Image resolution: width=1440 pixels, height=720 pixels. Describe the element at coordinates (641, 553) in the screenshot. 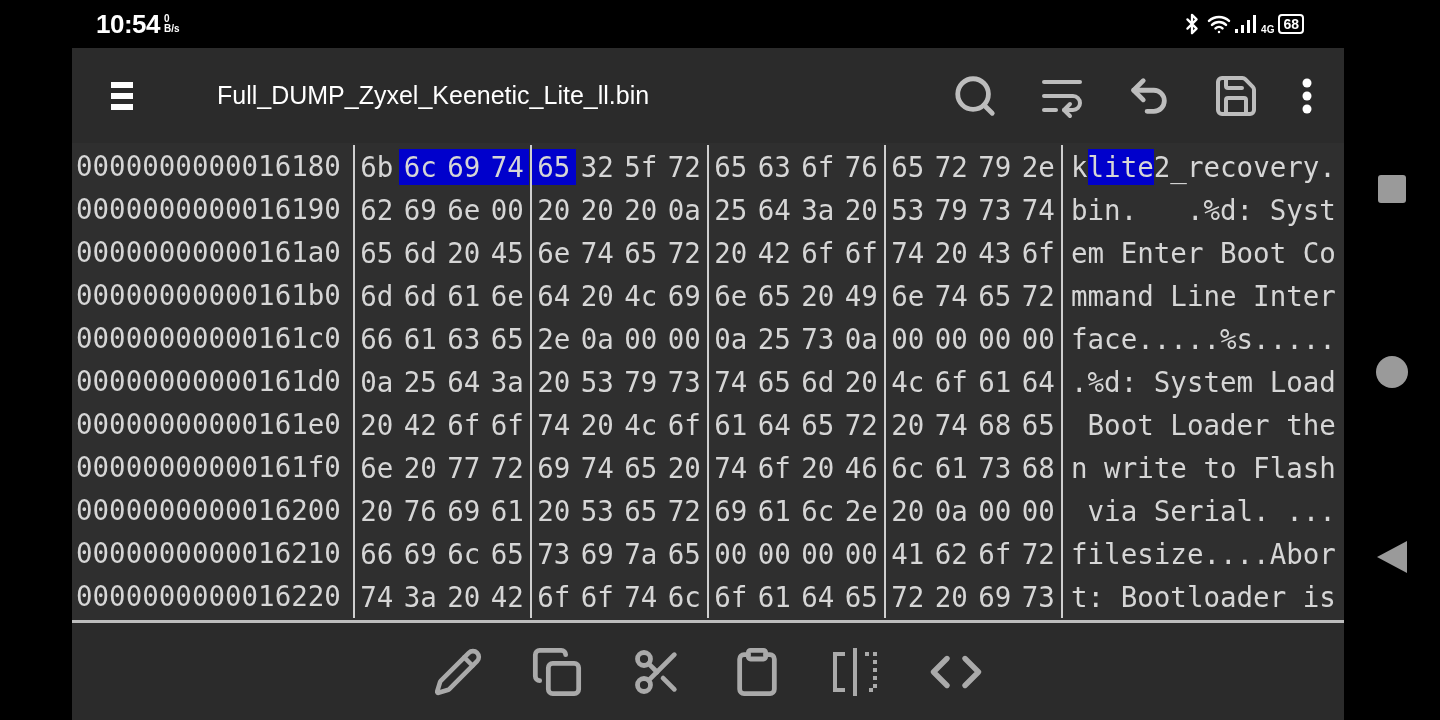

I see `hex-byte: 7a` at that location.